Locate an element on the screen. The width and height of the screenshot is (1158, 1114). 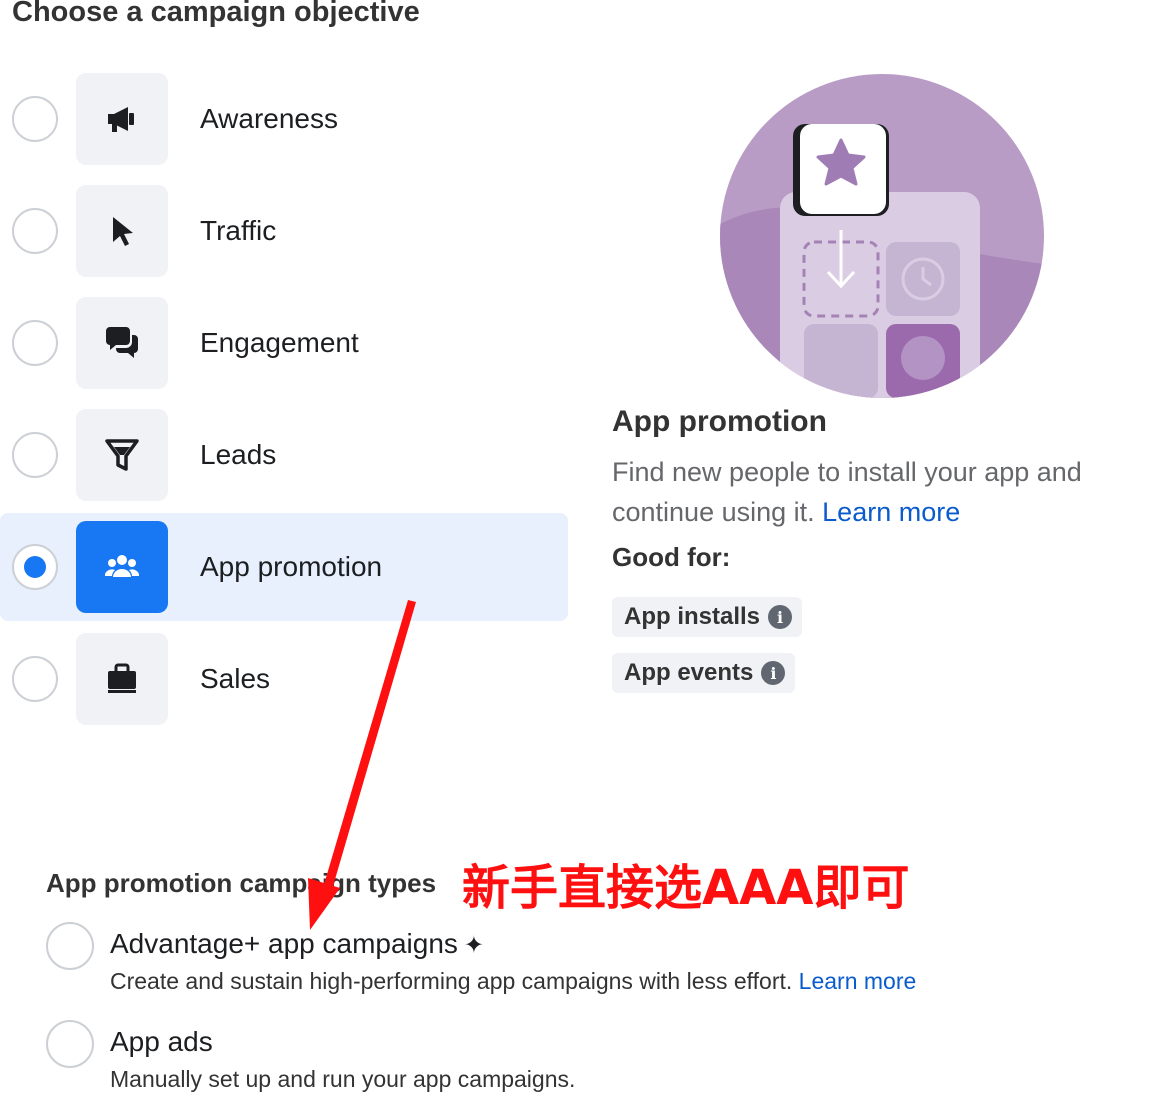
funnel-icon is located at coordinates (122, 455).